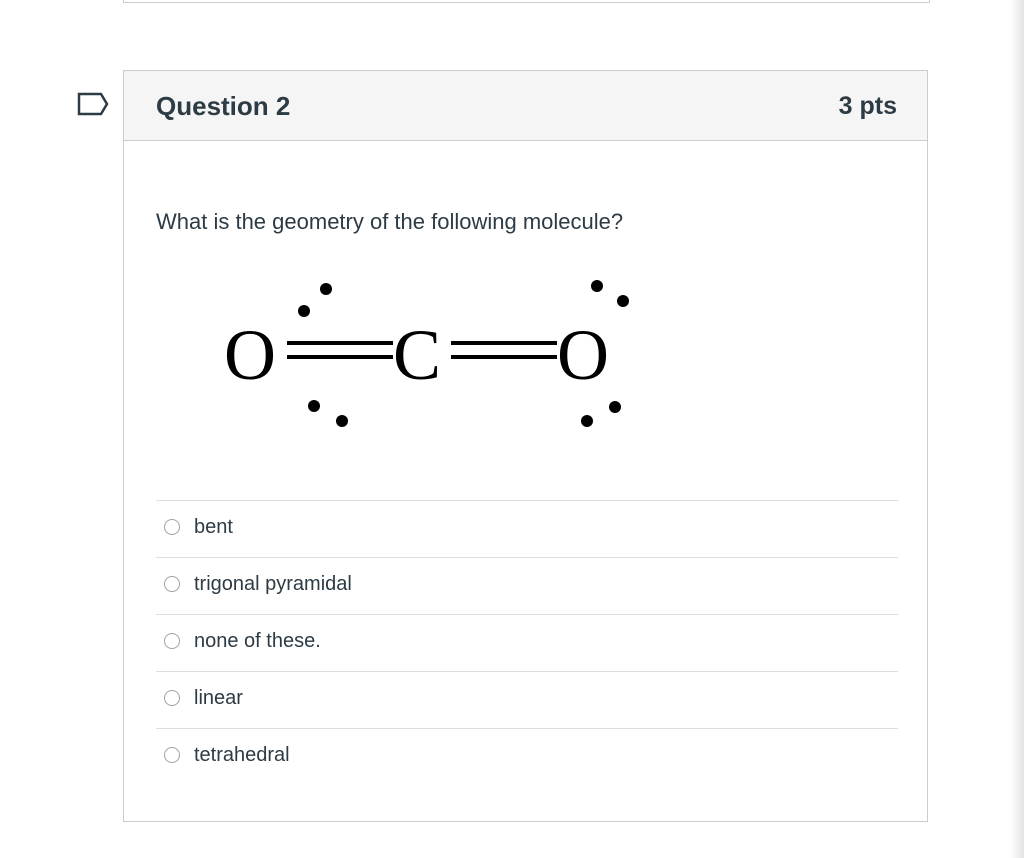  I want to click on question-points: 3 pts, so click(867, 106).